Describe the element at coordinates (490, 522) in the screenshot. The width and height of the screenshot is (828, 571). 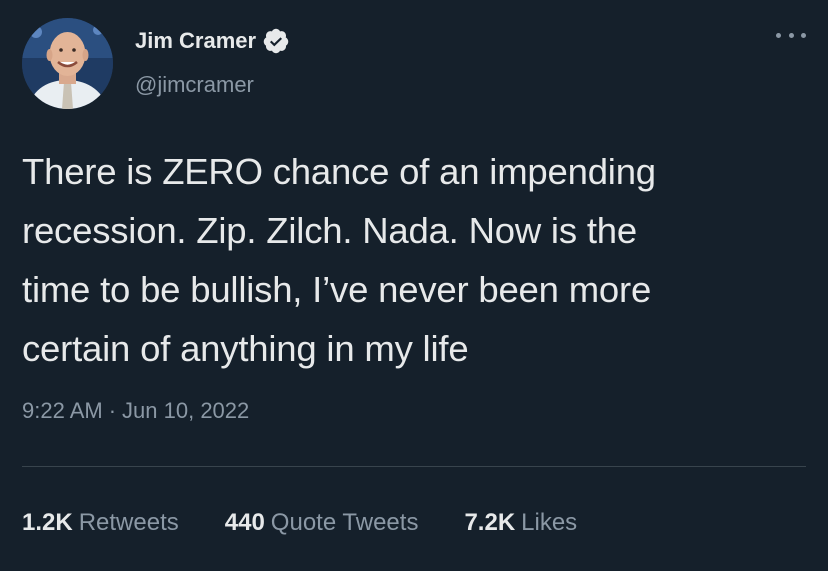
I see `likes-count: 7.2K` at that location.